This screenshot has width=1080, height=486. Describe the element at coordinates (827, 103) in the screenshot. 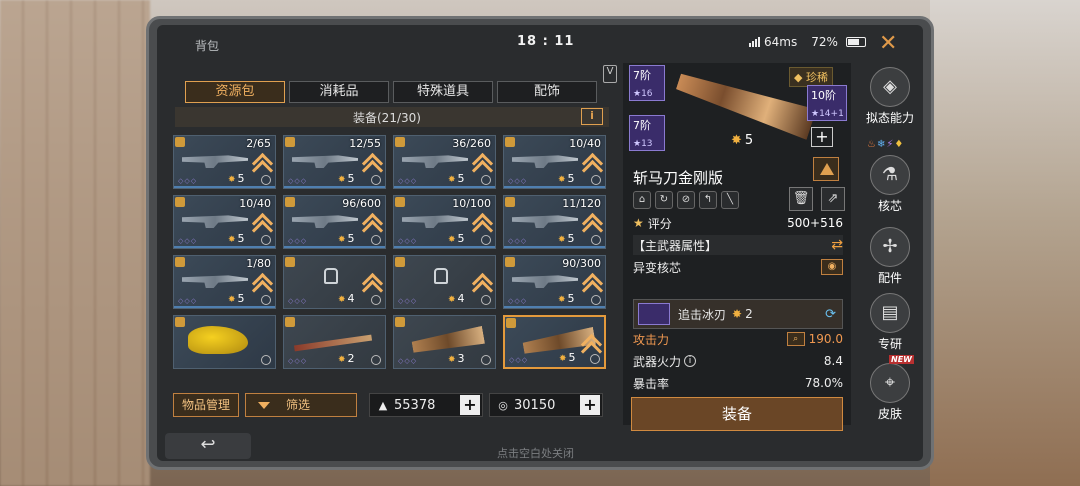

I see `tier-badge-right: 10阶 ★14+1` at that location.